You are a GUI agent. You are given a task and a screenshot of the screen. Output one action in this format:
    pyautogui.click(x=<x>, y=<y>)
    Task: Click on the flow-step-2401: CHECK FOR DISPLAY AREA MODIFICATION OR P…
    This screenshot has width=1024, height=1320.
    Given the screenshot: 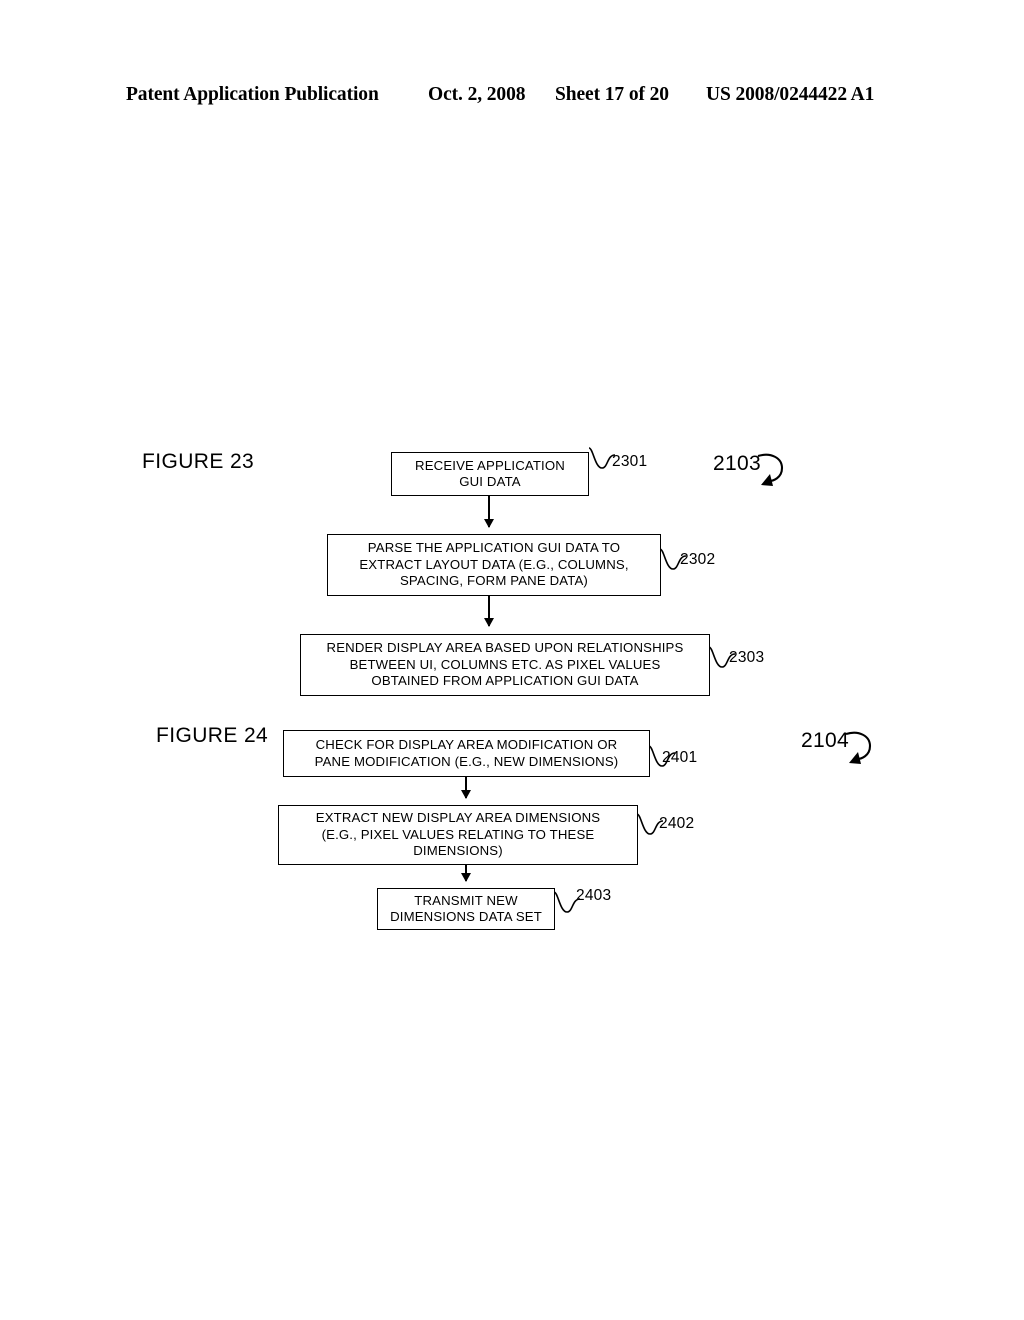 What is the action you would take?
    pyautogui.click(x=466, y=753)
    